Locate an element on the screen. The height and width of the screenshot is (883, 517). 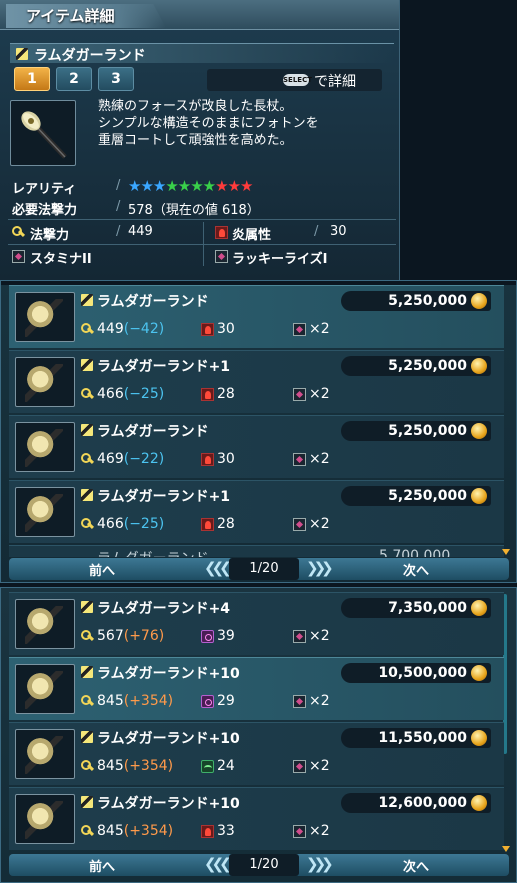
attack-number: 466 is located at coordinates (110, 394).